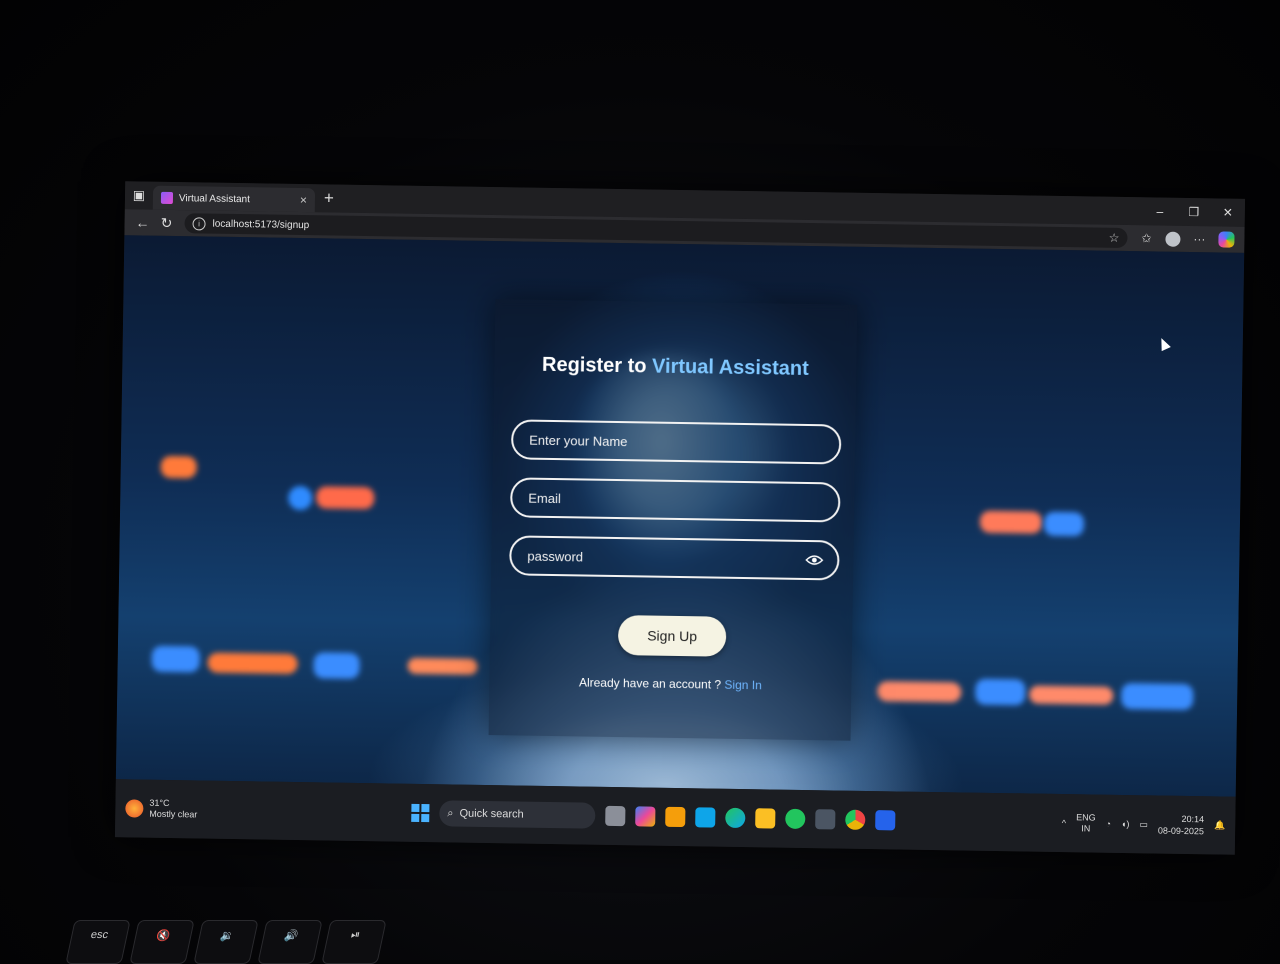 This screenshot has height=964, width=1280. What do you see at coordinates (730, 368) in the screenshot?
I see `title-accent: Virtual Assistant` at bounding box center [730, 368].